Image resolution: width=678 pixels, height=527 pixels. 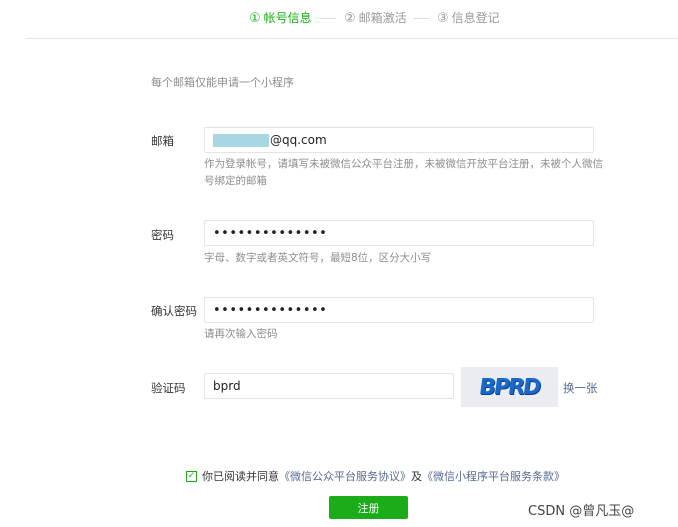 I want to click on confirm-password-value: ••••••••••••••, so click(x=270, y=310).